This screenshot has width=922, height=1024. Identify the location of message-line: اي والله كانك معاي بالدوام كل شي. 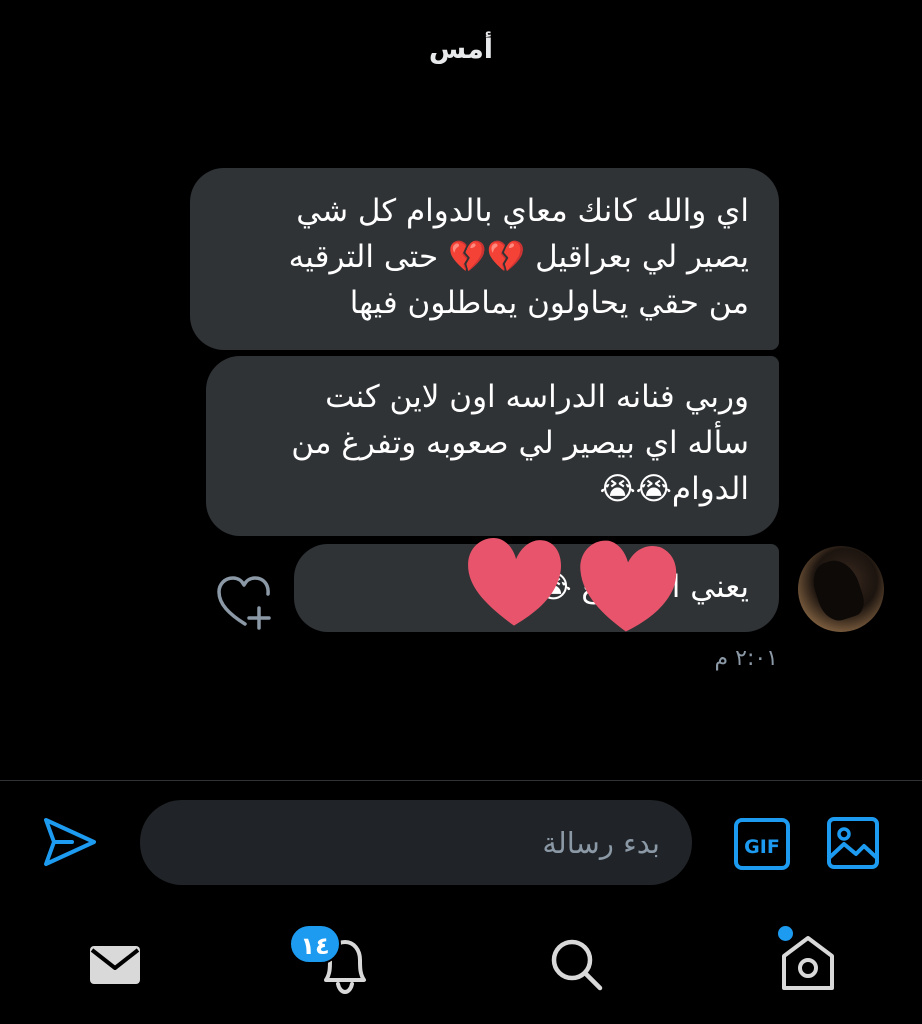
(522, 211).